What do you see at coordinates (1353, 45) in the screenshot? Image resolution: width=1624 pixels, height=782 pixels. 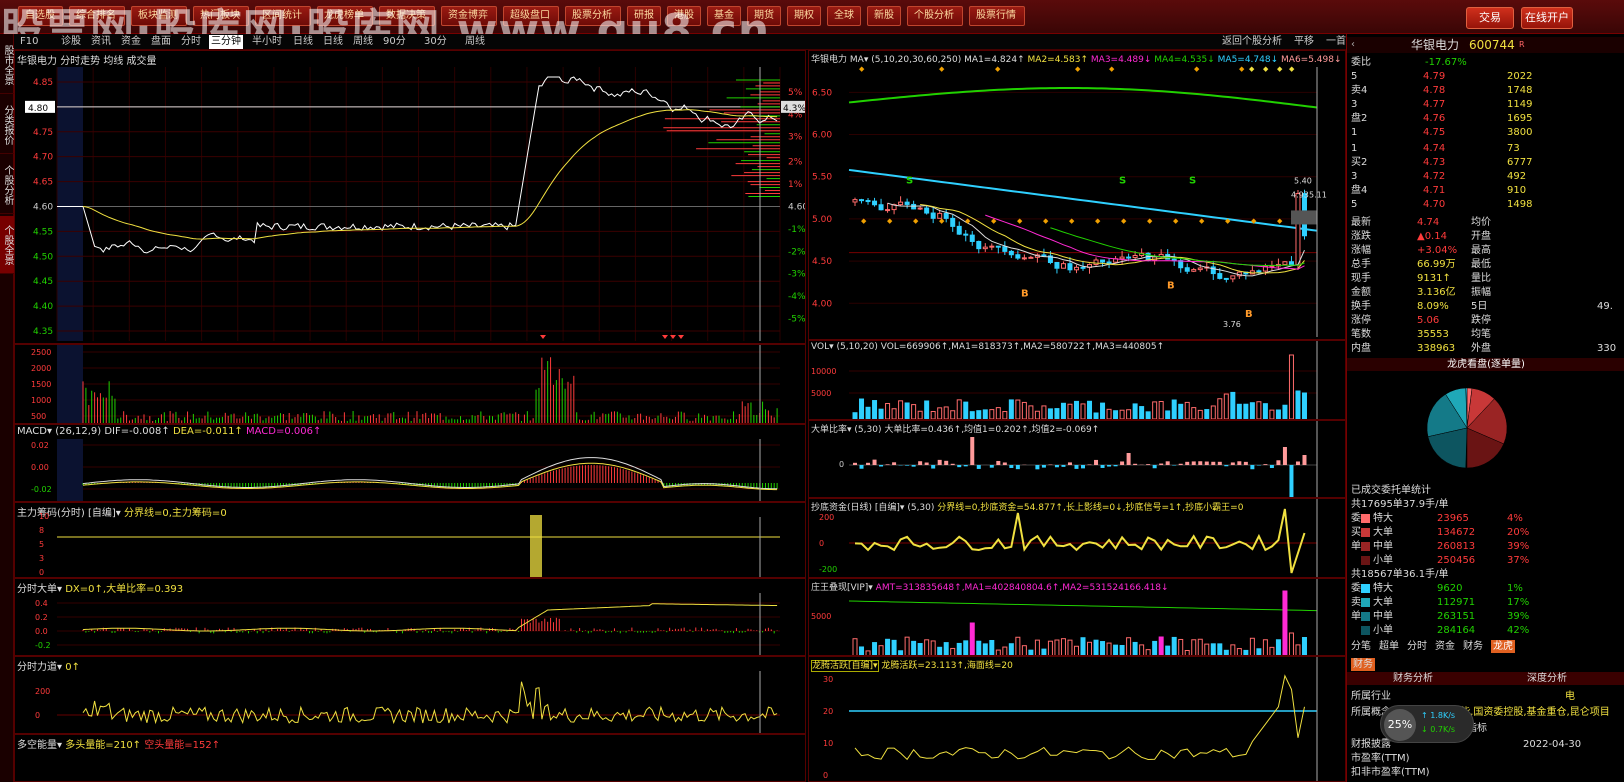 I see `back-chevron-icon: ‹` at bounding box center [1353, 45].